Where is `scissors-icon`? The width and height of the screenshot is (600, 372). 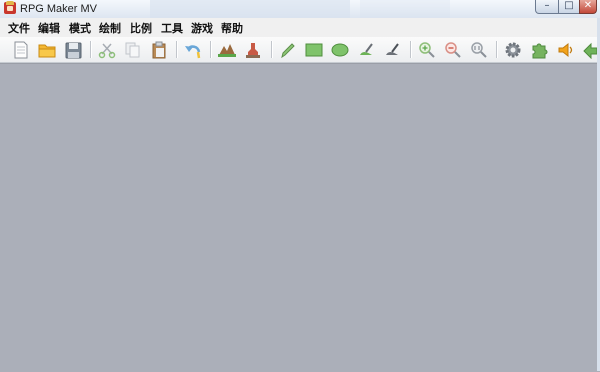 scissors-icon is located at coordinates (107, 51).